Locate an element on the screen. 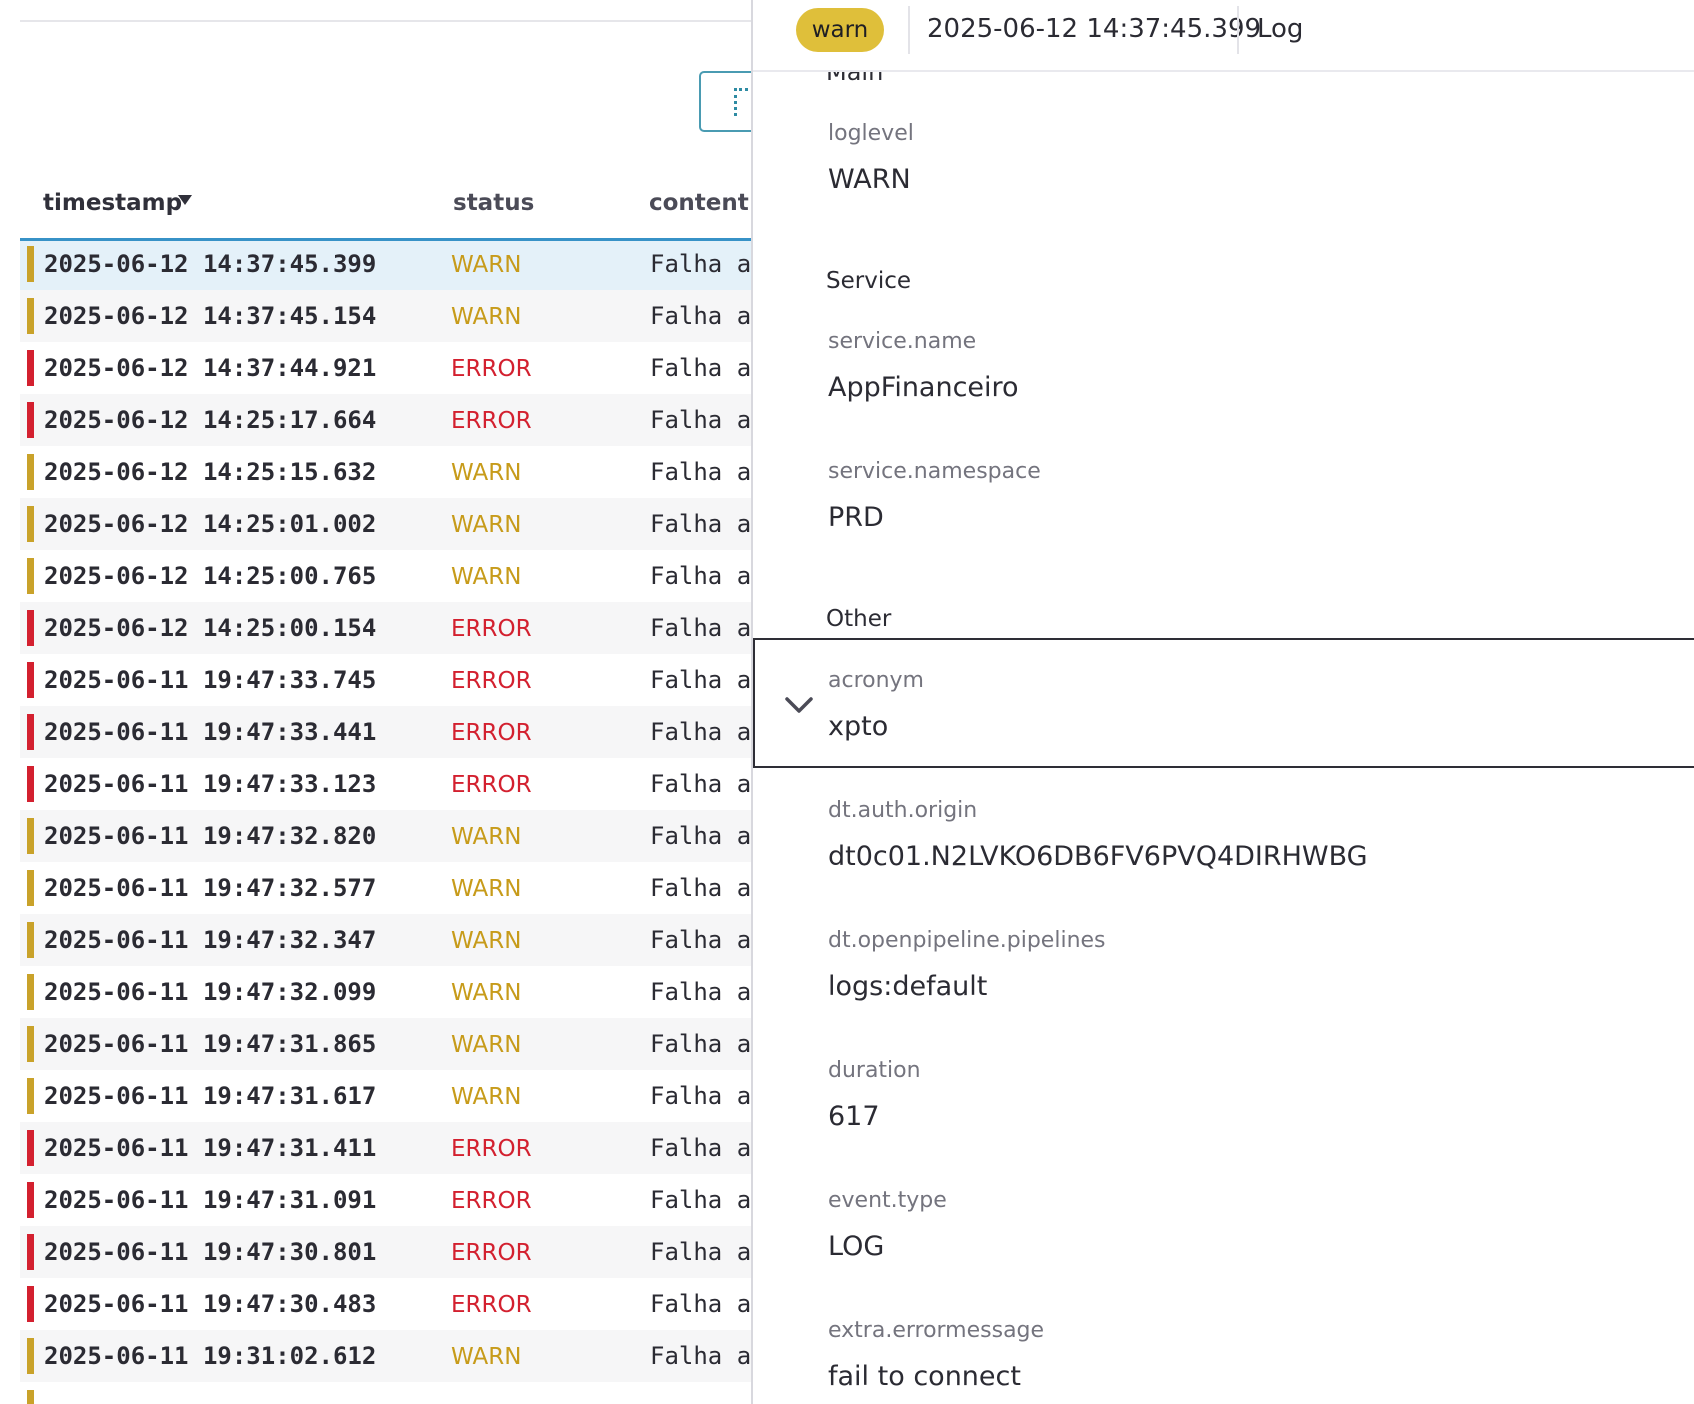 The image size is (1694, 1404). field-key-acronym: acronym is located at coordinates (876, 680).